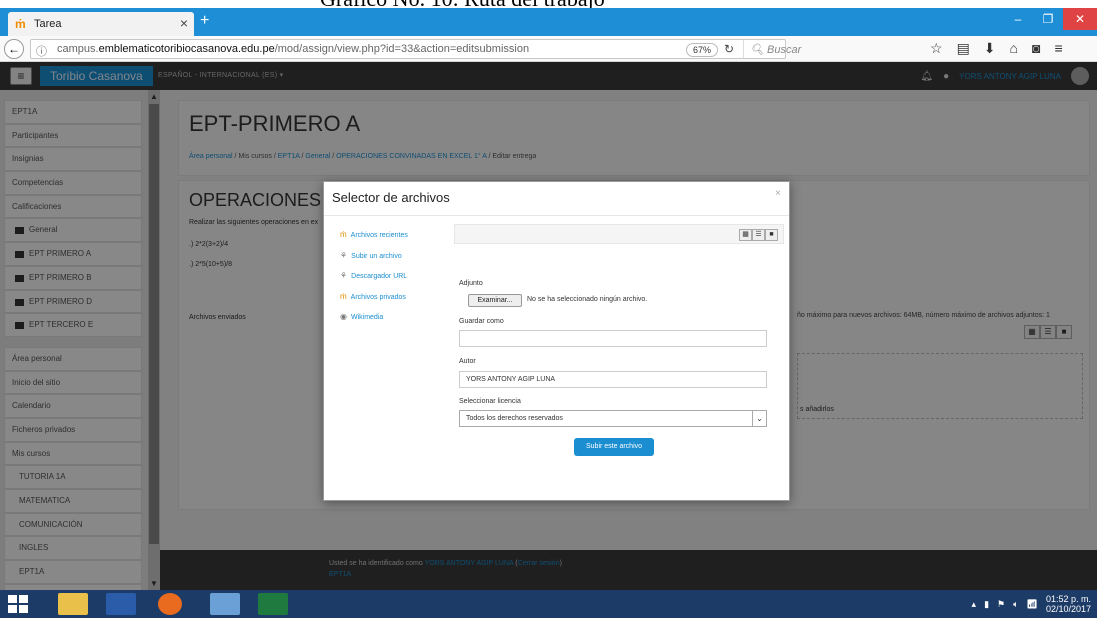  What do you see at coordinates (373, 296) in the screenshot?
I see `repo-private-files: ṁ Archivos privados` at bounding box center [373, 296].